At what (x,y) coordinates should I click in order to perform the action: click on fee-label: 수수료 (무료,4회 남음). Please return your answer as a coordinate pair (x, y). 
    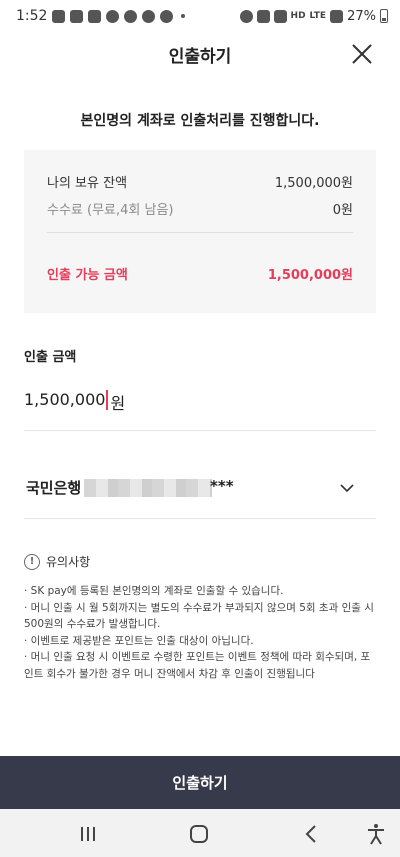
    Looking at the image, I should click on (110, 210).